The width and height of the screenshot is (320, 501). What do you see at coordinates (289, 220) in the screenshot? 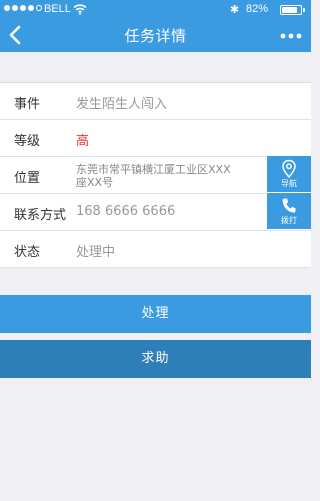
I see `call-label: 拨打` at bounding box center [289, 220].